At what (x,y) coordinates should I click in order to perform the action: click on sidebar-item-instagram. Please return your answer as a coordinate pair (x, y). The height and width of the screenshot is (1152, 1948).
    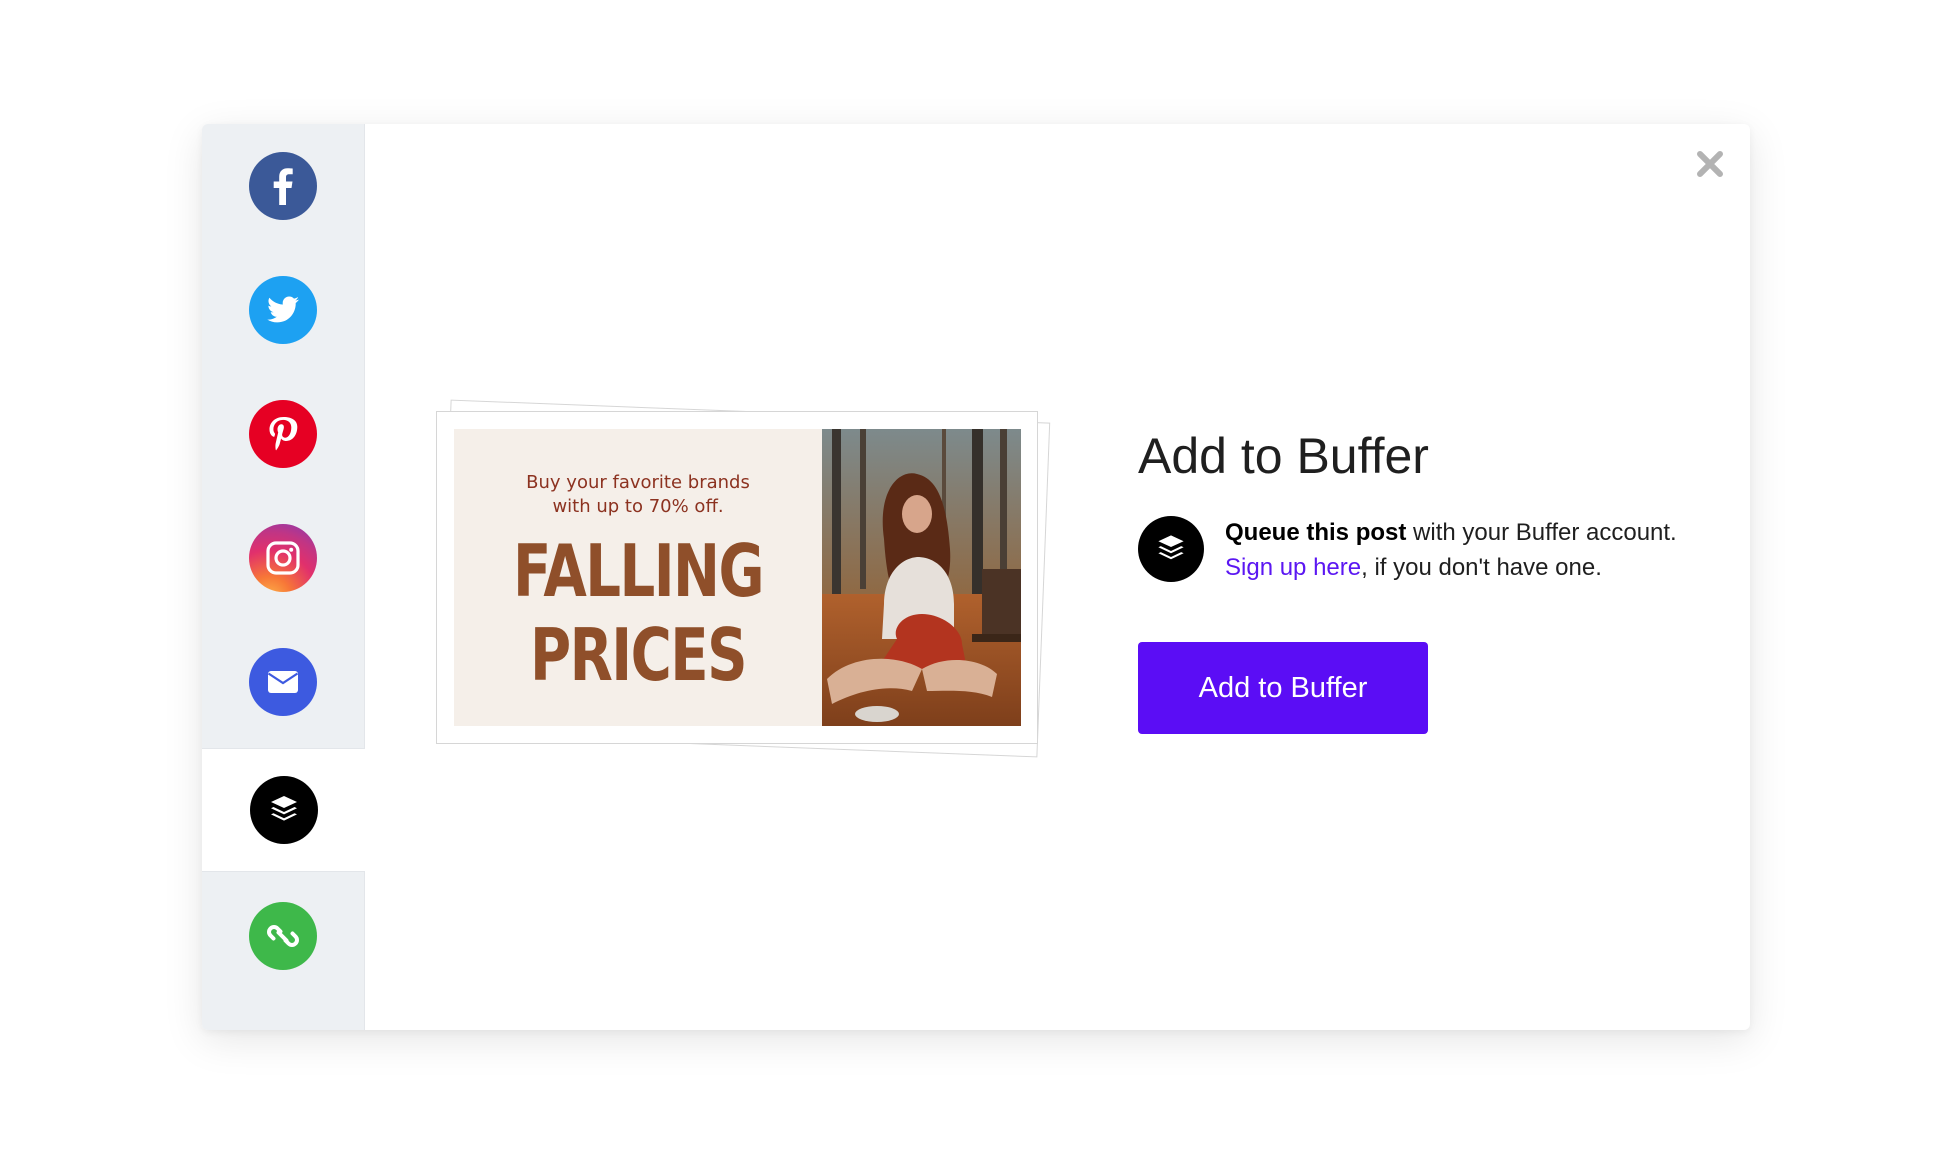
    Looking at the image, I should click on (283, 558).